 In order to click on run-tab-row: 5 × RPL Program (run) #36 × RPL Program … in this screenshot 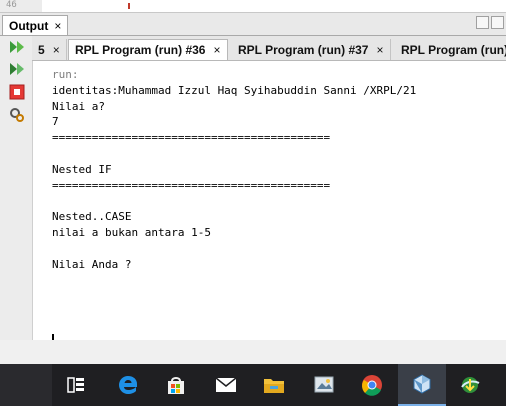, I will do `click(269, 48)`.